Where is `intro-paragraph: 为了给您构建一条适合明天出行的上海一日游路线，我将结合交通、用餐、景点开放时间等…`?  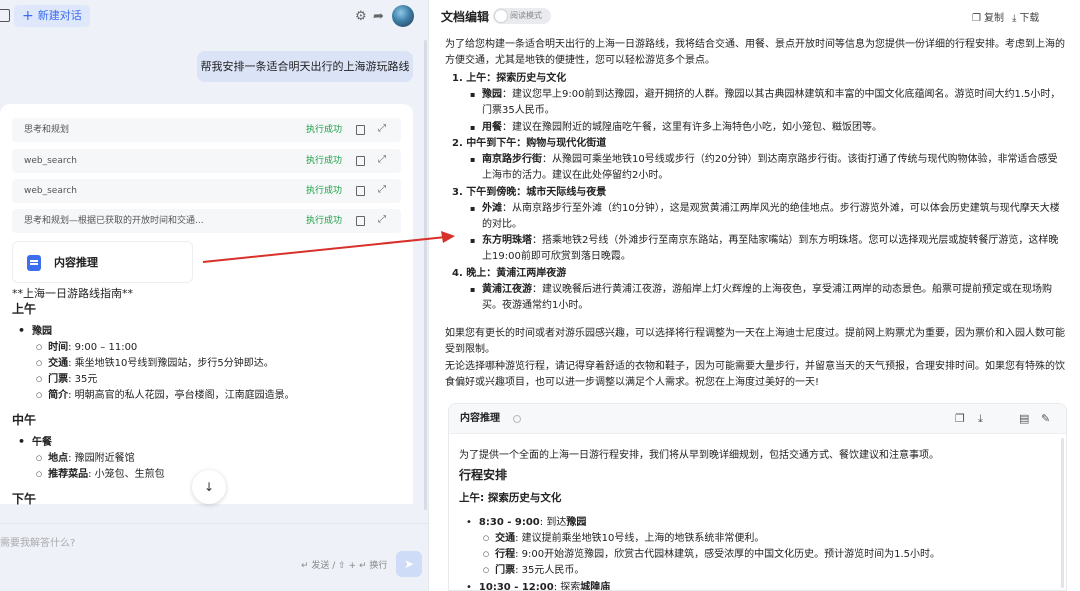
intro-paragraph: 为了给您构建一条适合明天出行的上海一日游路线，我将结合交通、用餐、景点开放时间等… is located at coordinates (755, 52).